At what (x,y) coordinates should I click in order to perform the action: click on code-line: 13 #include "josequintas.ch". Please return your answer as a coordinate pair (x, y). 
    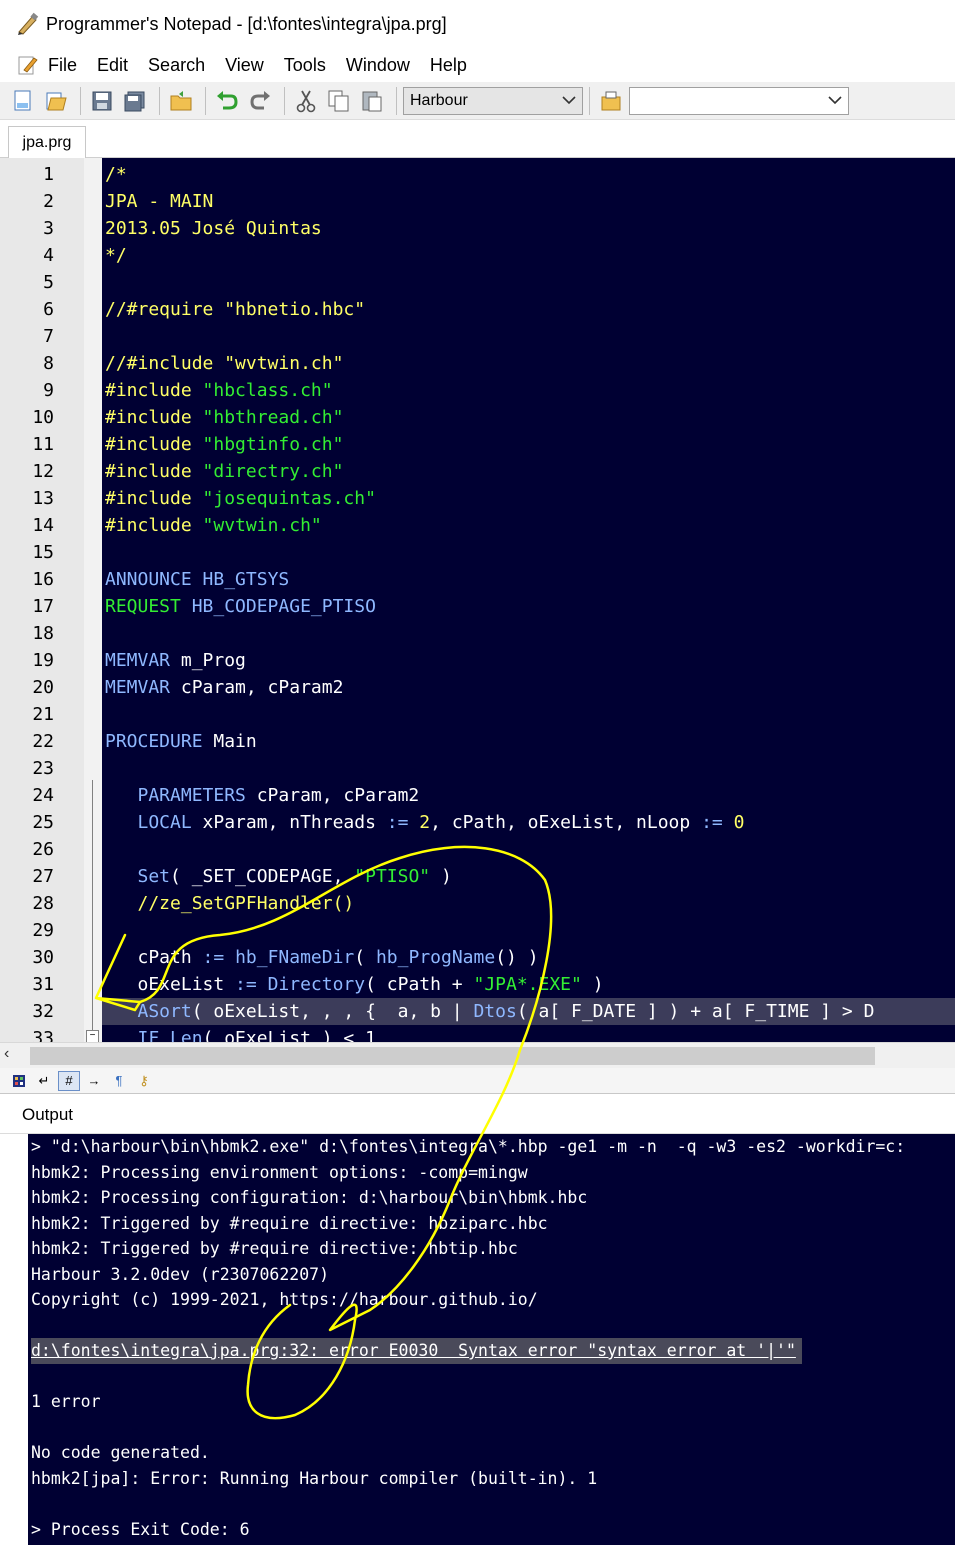
    Looking at the image, I should click on (477, 498).